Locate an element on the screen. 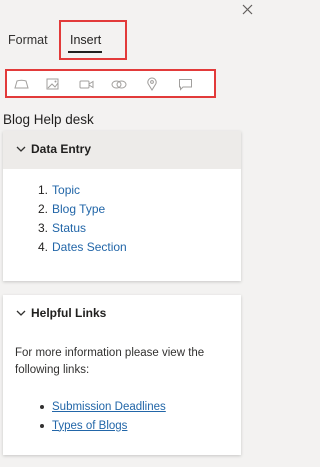 The image size is (320, 467). cloud-shape-icon is located at coordinates (21, 84).